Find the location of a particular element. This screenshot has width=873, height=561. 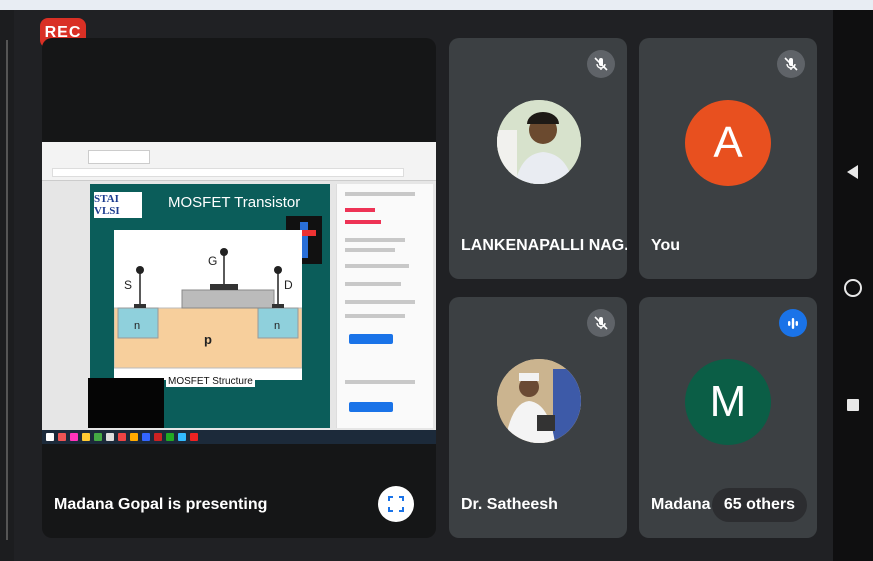

recents-button is located at coordinates (853, 405).